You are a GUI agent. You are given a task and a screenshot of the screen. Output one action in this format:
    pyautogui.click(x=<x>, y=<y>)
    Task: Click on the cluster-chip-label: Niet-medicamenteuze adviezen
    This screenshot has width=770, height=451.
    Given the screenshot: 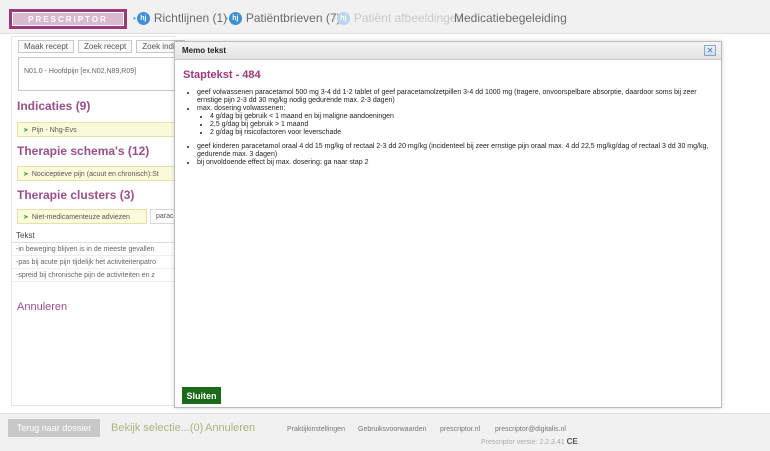 What is the action you would take?
    pyautogui.click(x=80, y=217)
    